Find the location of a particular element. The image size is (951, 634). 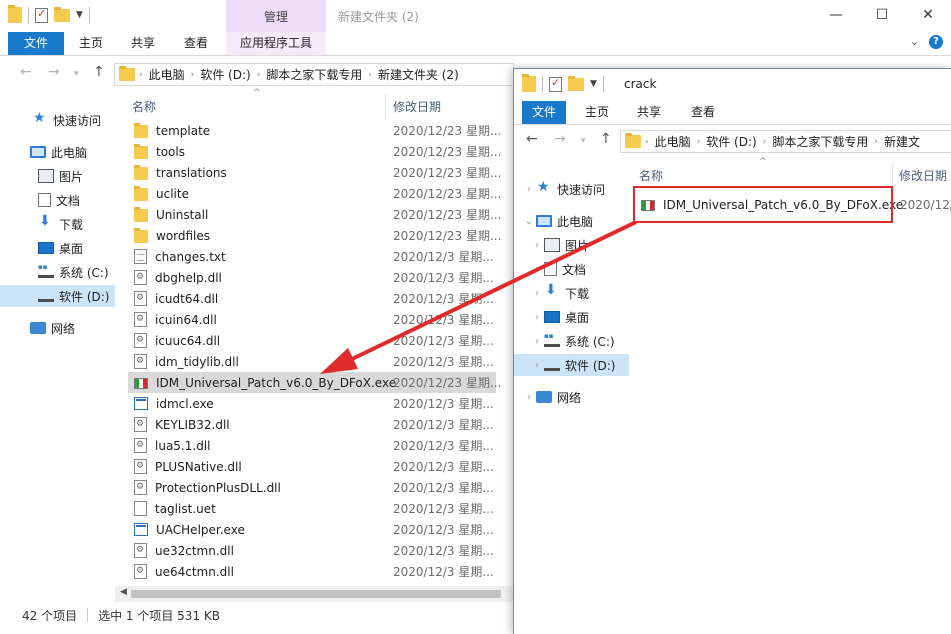

nav-item: 桌面 is located at coordinates (57, 248).